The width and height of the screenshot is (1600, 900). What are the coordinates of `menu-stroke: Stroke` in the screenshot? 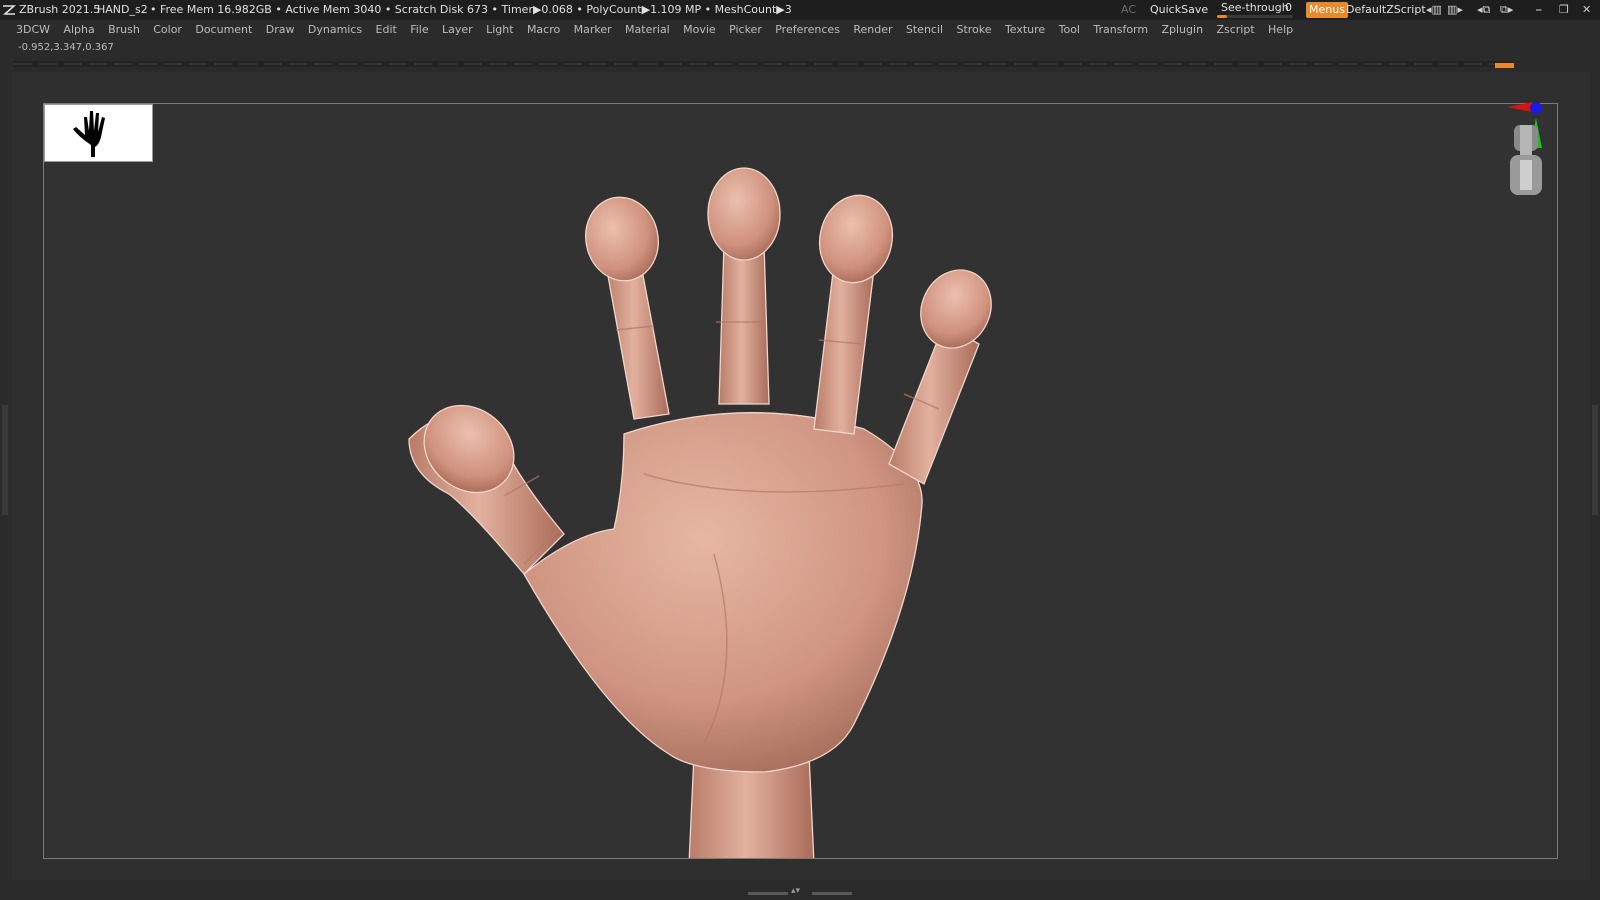 It's located at (973, 30).